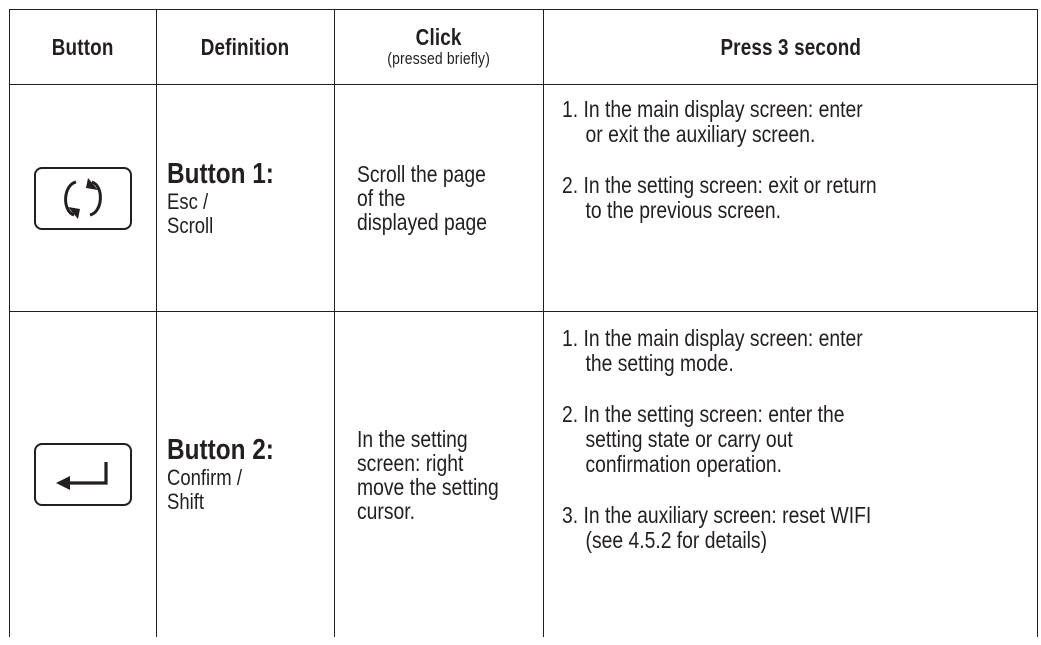 The width and height of the screenshot is (1041, 645). I want to click on definition-cell: Button 1: Esc / Scroll, so click(245, 198).